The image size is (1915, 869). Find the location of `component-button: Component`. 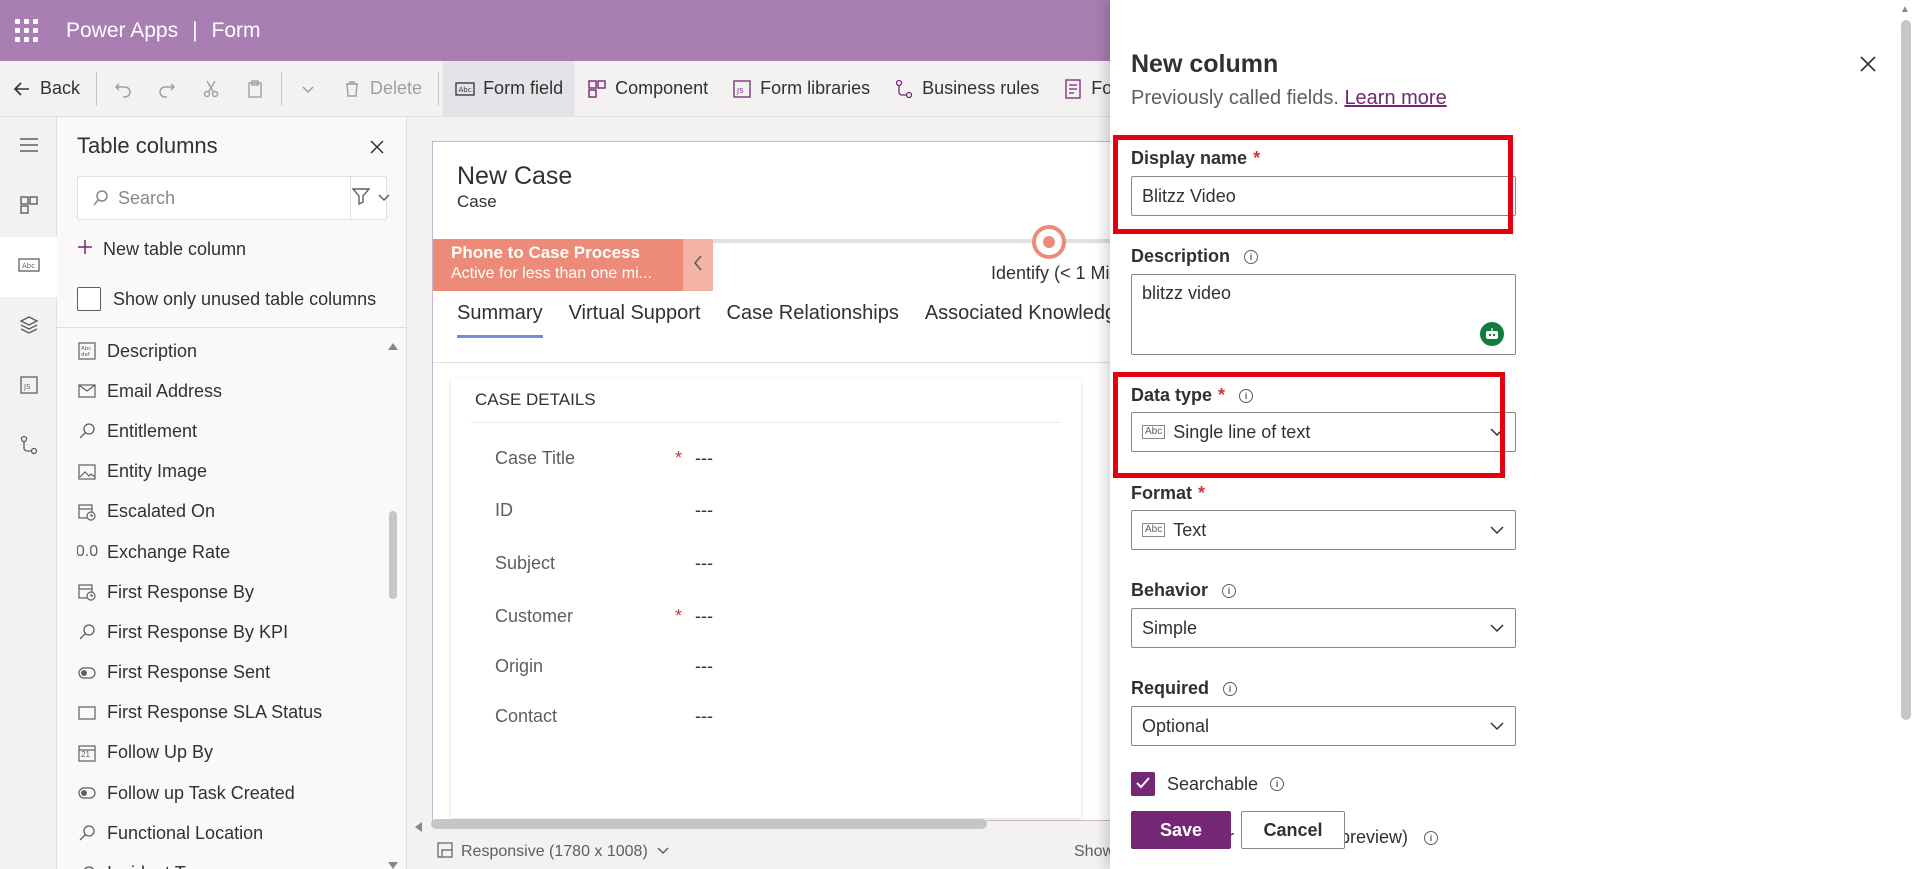

component-button: Component is located at coordinates (647, 89).